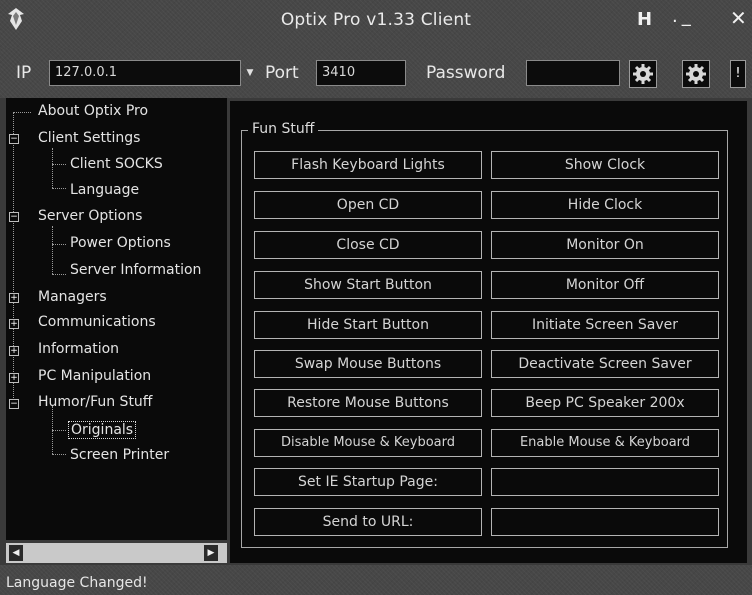 This screenshot has height=595, width=752. What do you see at coordinates (250, 73) in the screenshot?
I see `ip-dropdown-icon: ▼` at bounding box center [250, 73].